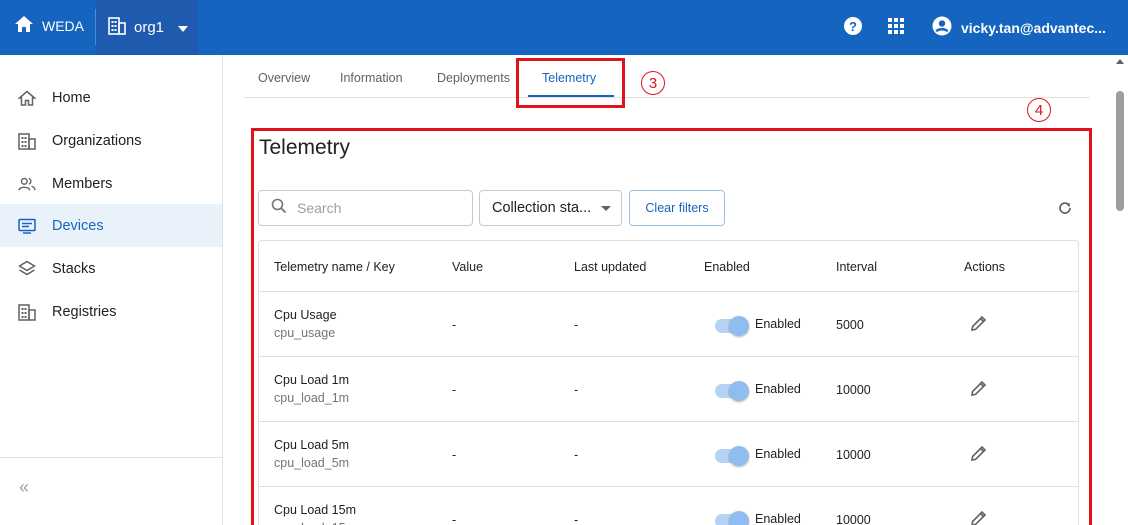 The height and width of the screenshot is (525, 1128). Describe the element at coordinates (372, 208) in the screenshot. I see `search-input` at that location.